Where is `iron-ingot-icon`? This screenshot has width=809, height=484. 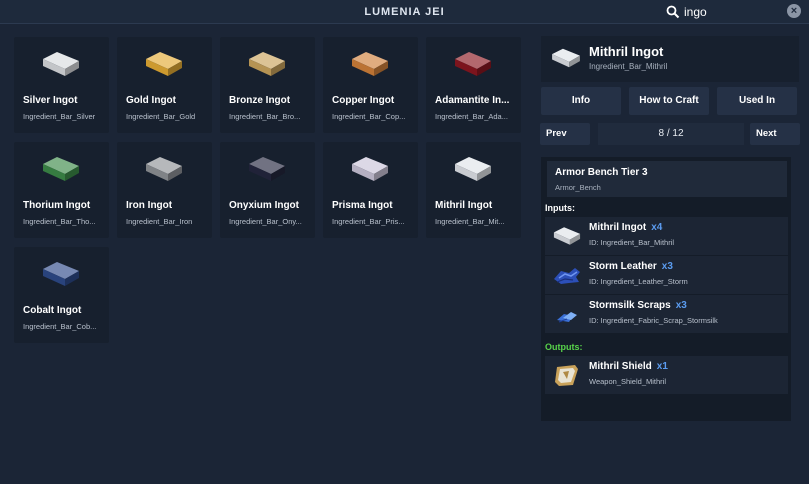
iron-ingot-icon is located at coordinates (164, 169).